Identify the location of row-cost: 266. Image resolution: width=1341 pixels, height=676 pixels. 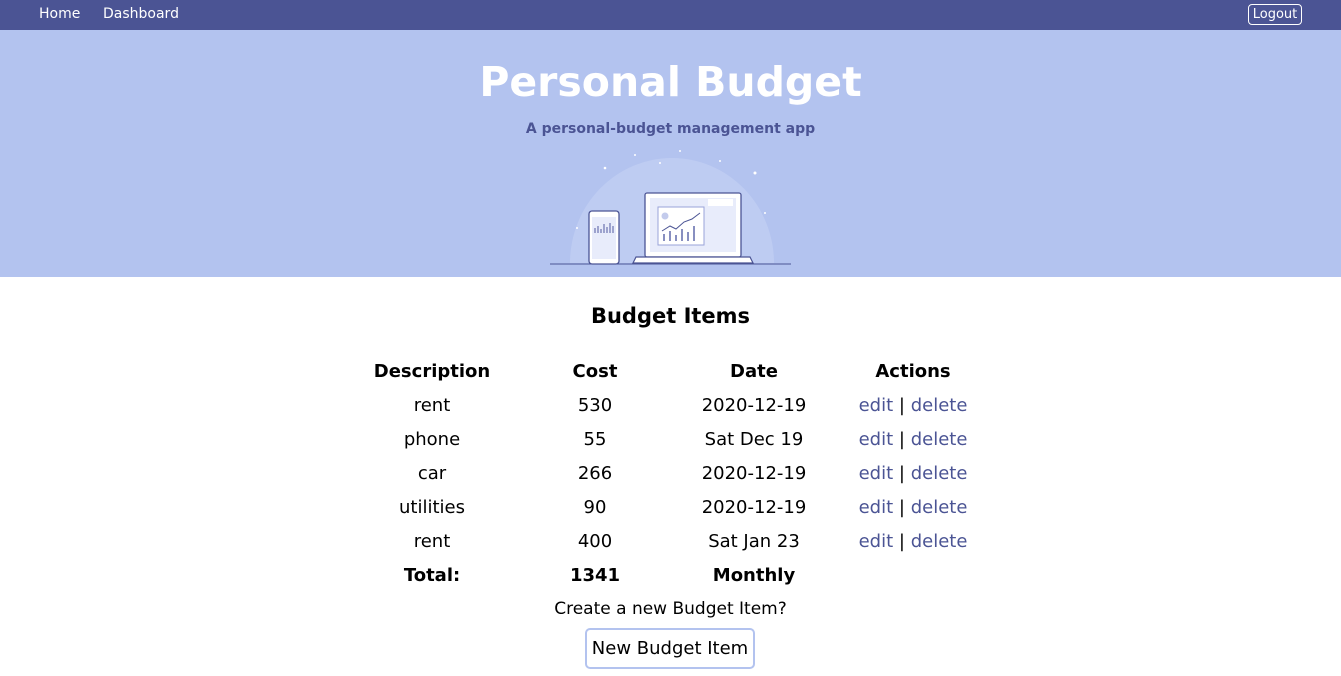
(595, 473).